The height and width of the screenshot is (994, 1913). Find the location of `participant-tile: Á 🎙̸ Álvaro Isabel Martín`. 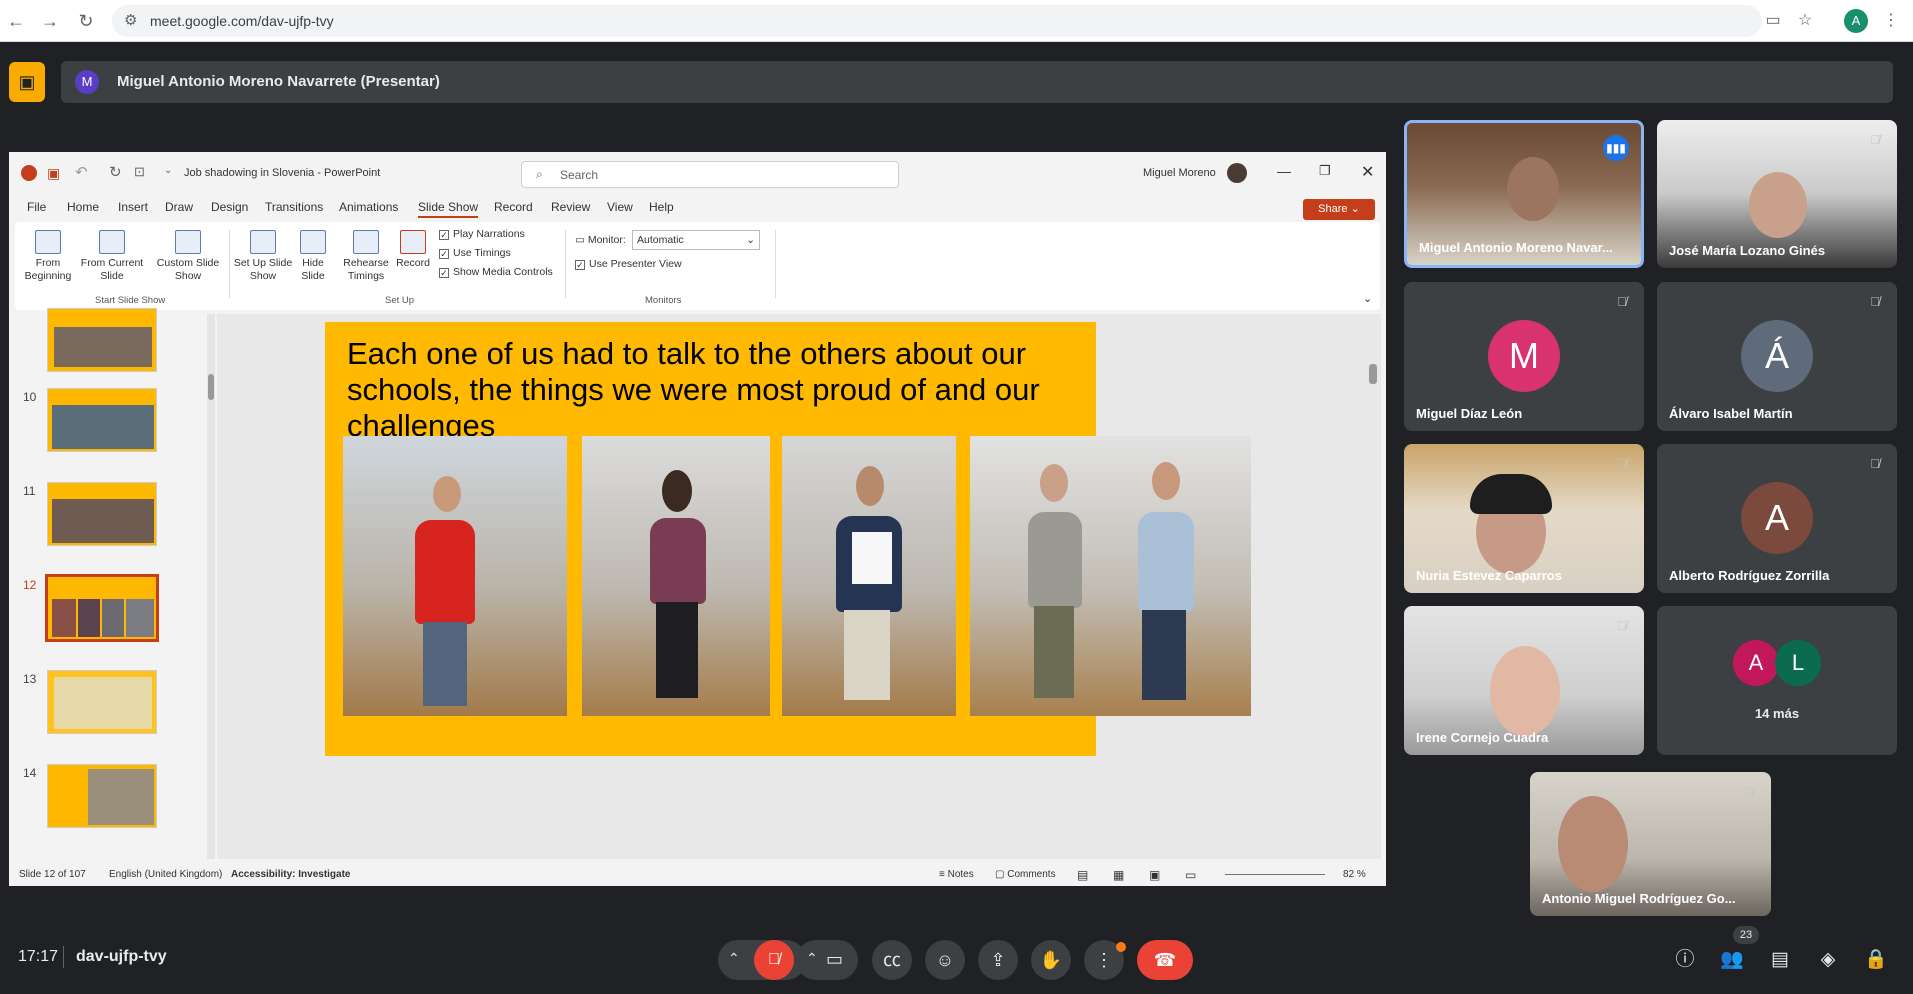

participant-tile: Á 🎙̸ Álvaro Isabel Martín is located at coordinates (1777, 356).